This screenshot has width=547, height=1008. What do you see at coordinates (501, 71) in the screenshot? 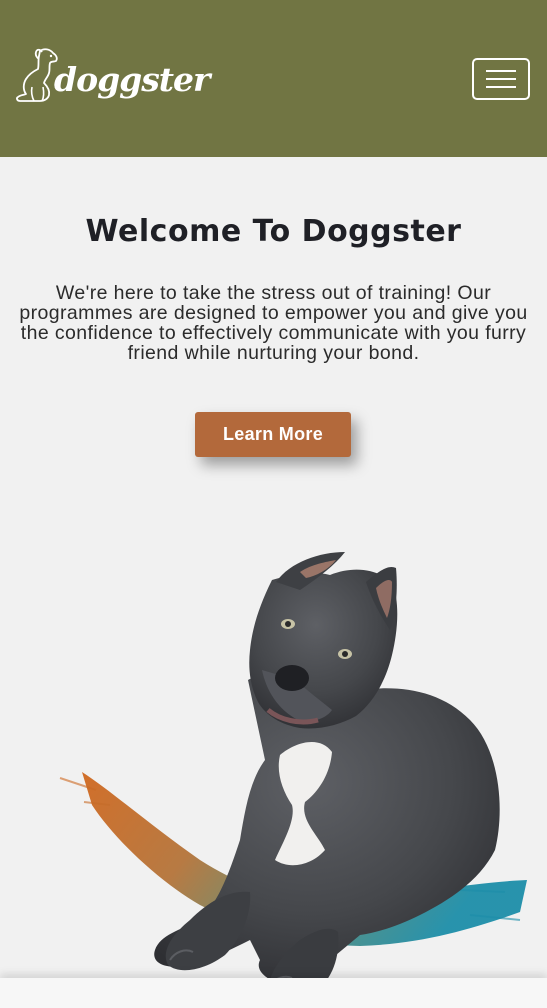
I see `hamburger-menu-icon` at bounding box center [501, 71].